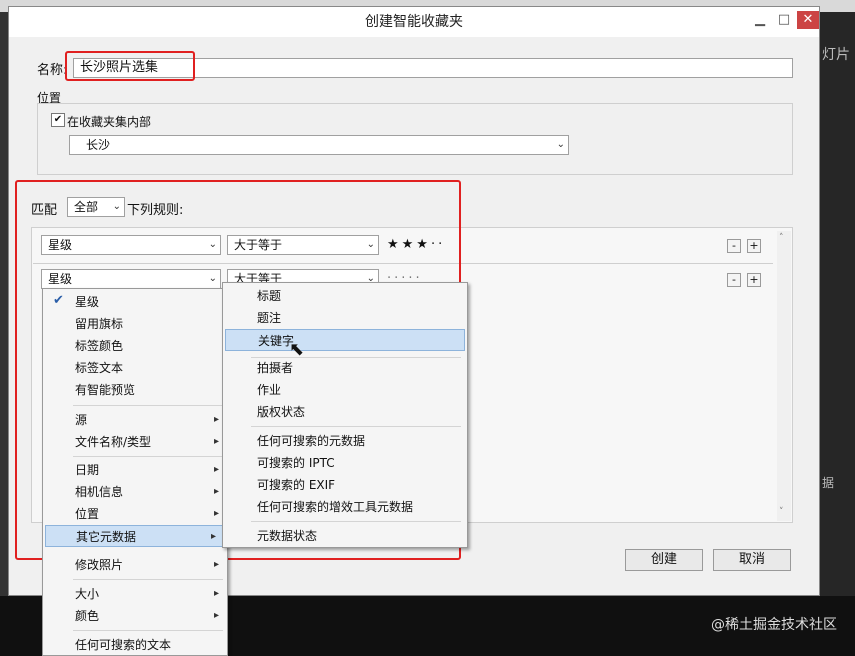  What do you see at coordinates (664, 560) in the screenshot?
I see `create-button: 创建` at bounding box center [664, 560].